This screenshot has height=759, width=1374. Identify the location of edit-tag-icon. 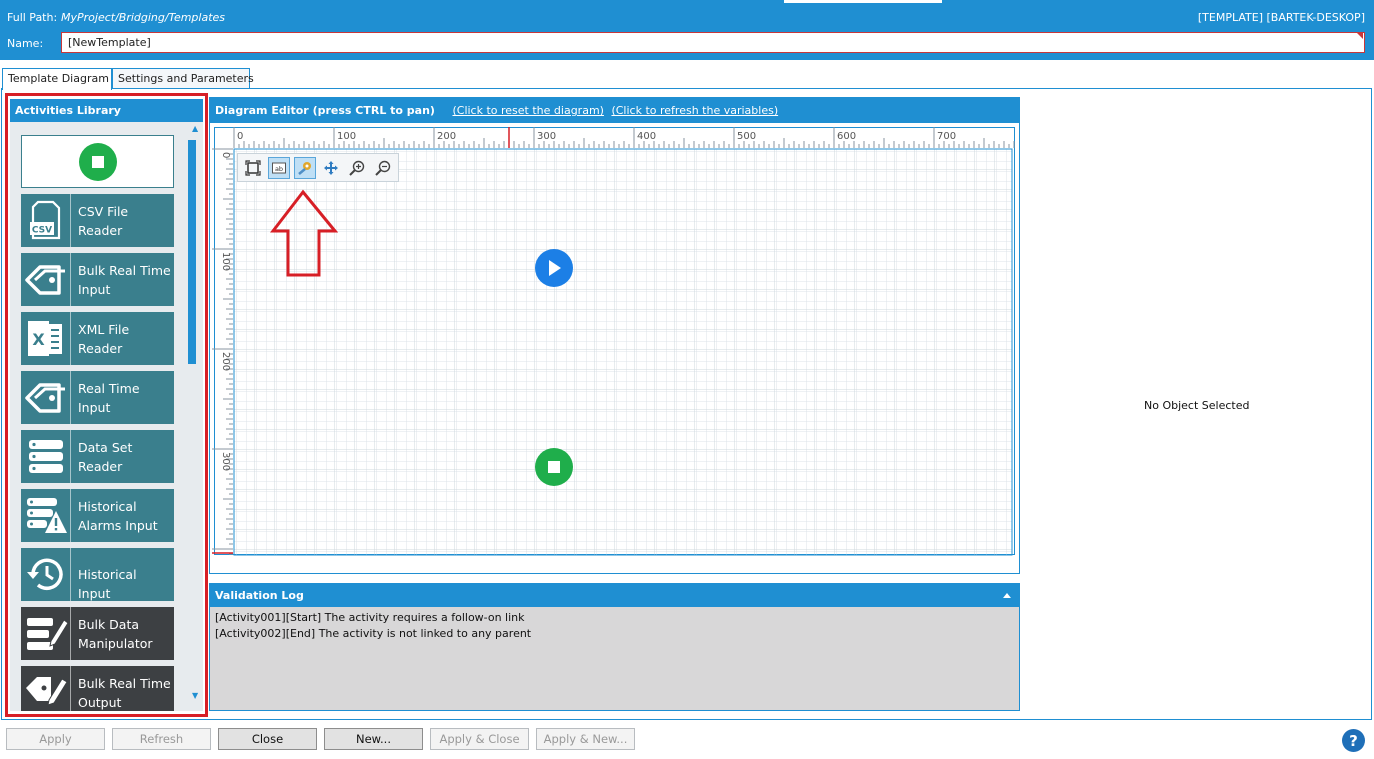
(46, 688).